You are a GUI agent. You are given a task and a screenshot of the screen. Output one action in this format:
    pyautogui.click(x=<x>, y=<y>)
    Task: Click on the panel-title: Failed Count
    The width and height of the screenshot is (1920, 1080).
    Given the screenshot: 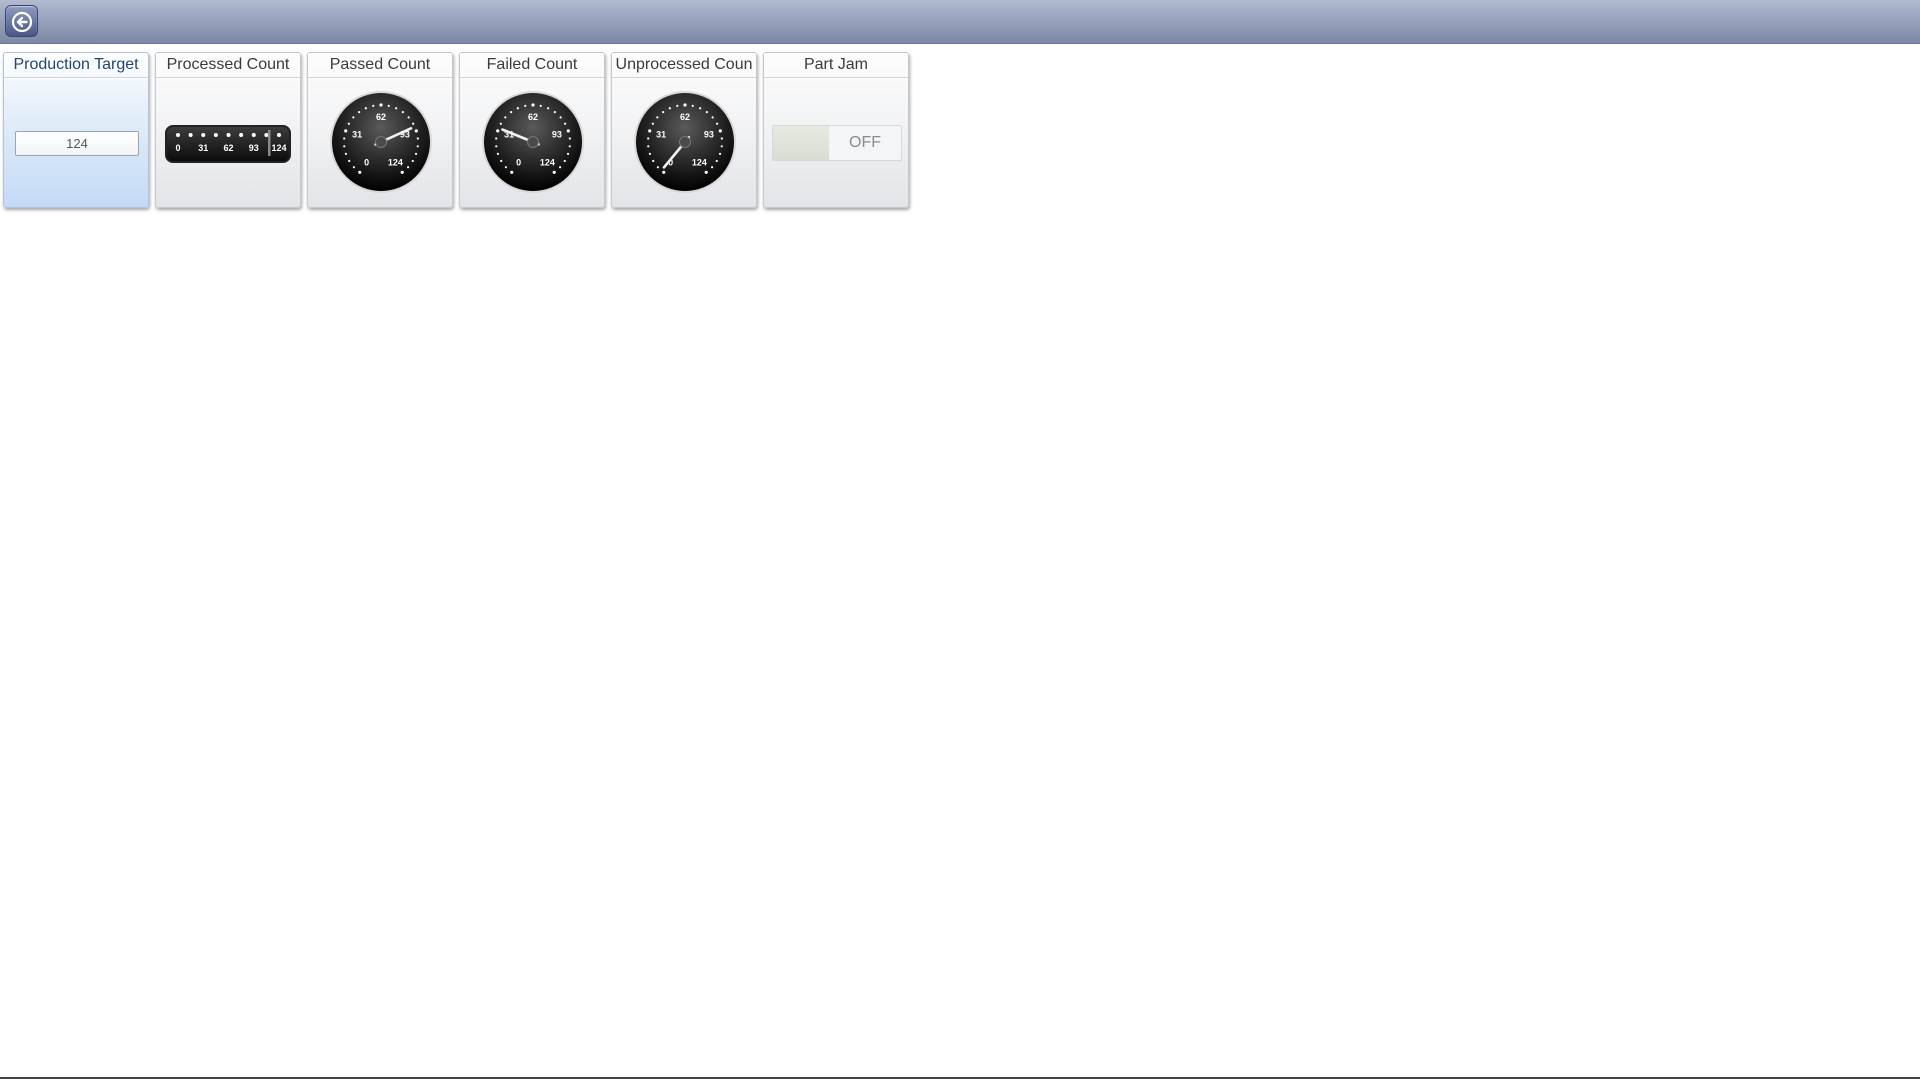 What is the action you would take?
    pyautogui.click(x=532, y=65)
    